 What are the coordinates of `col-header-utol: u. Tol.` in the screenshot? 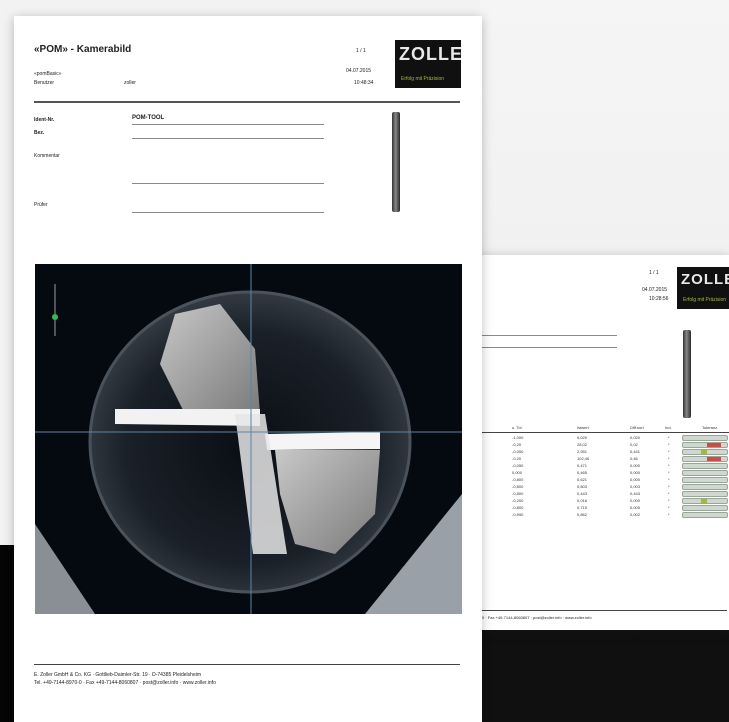 It's located at (517, 427).